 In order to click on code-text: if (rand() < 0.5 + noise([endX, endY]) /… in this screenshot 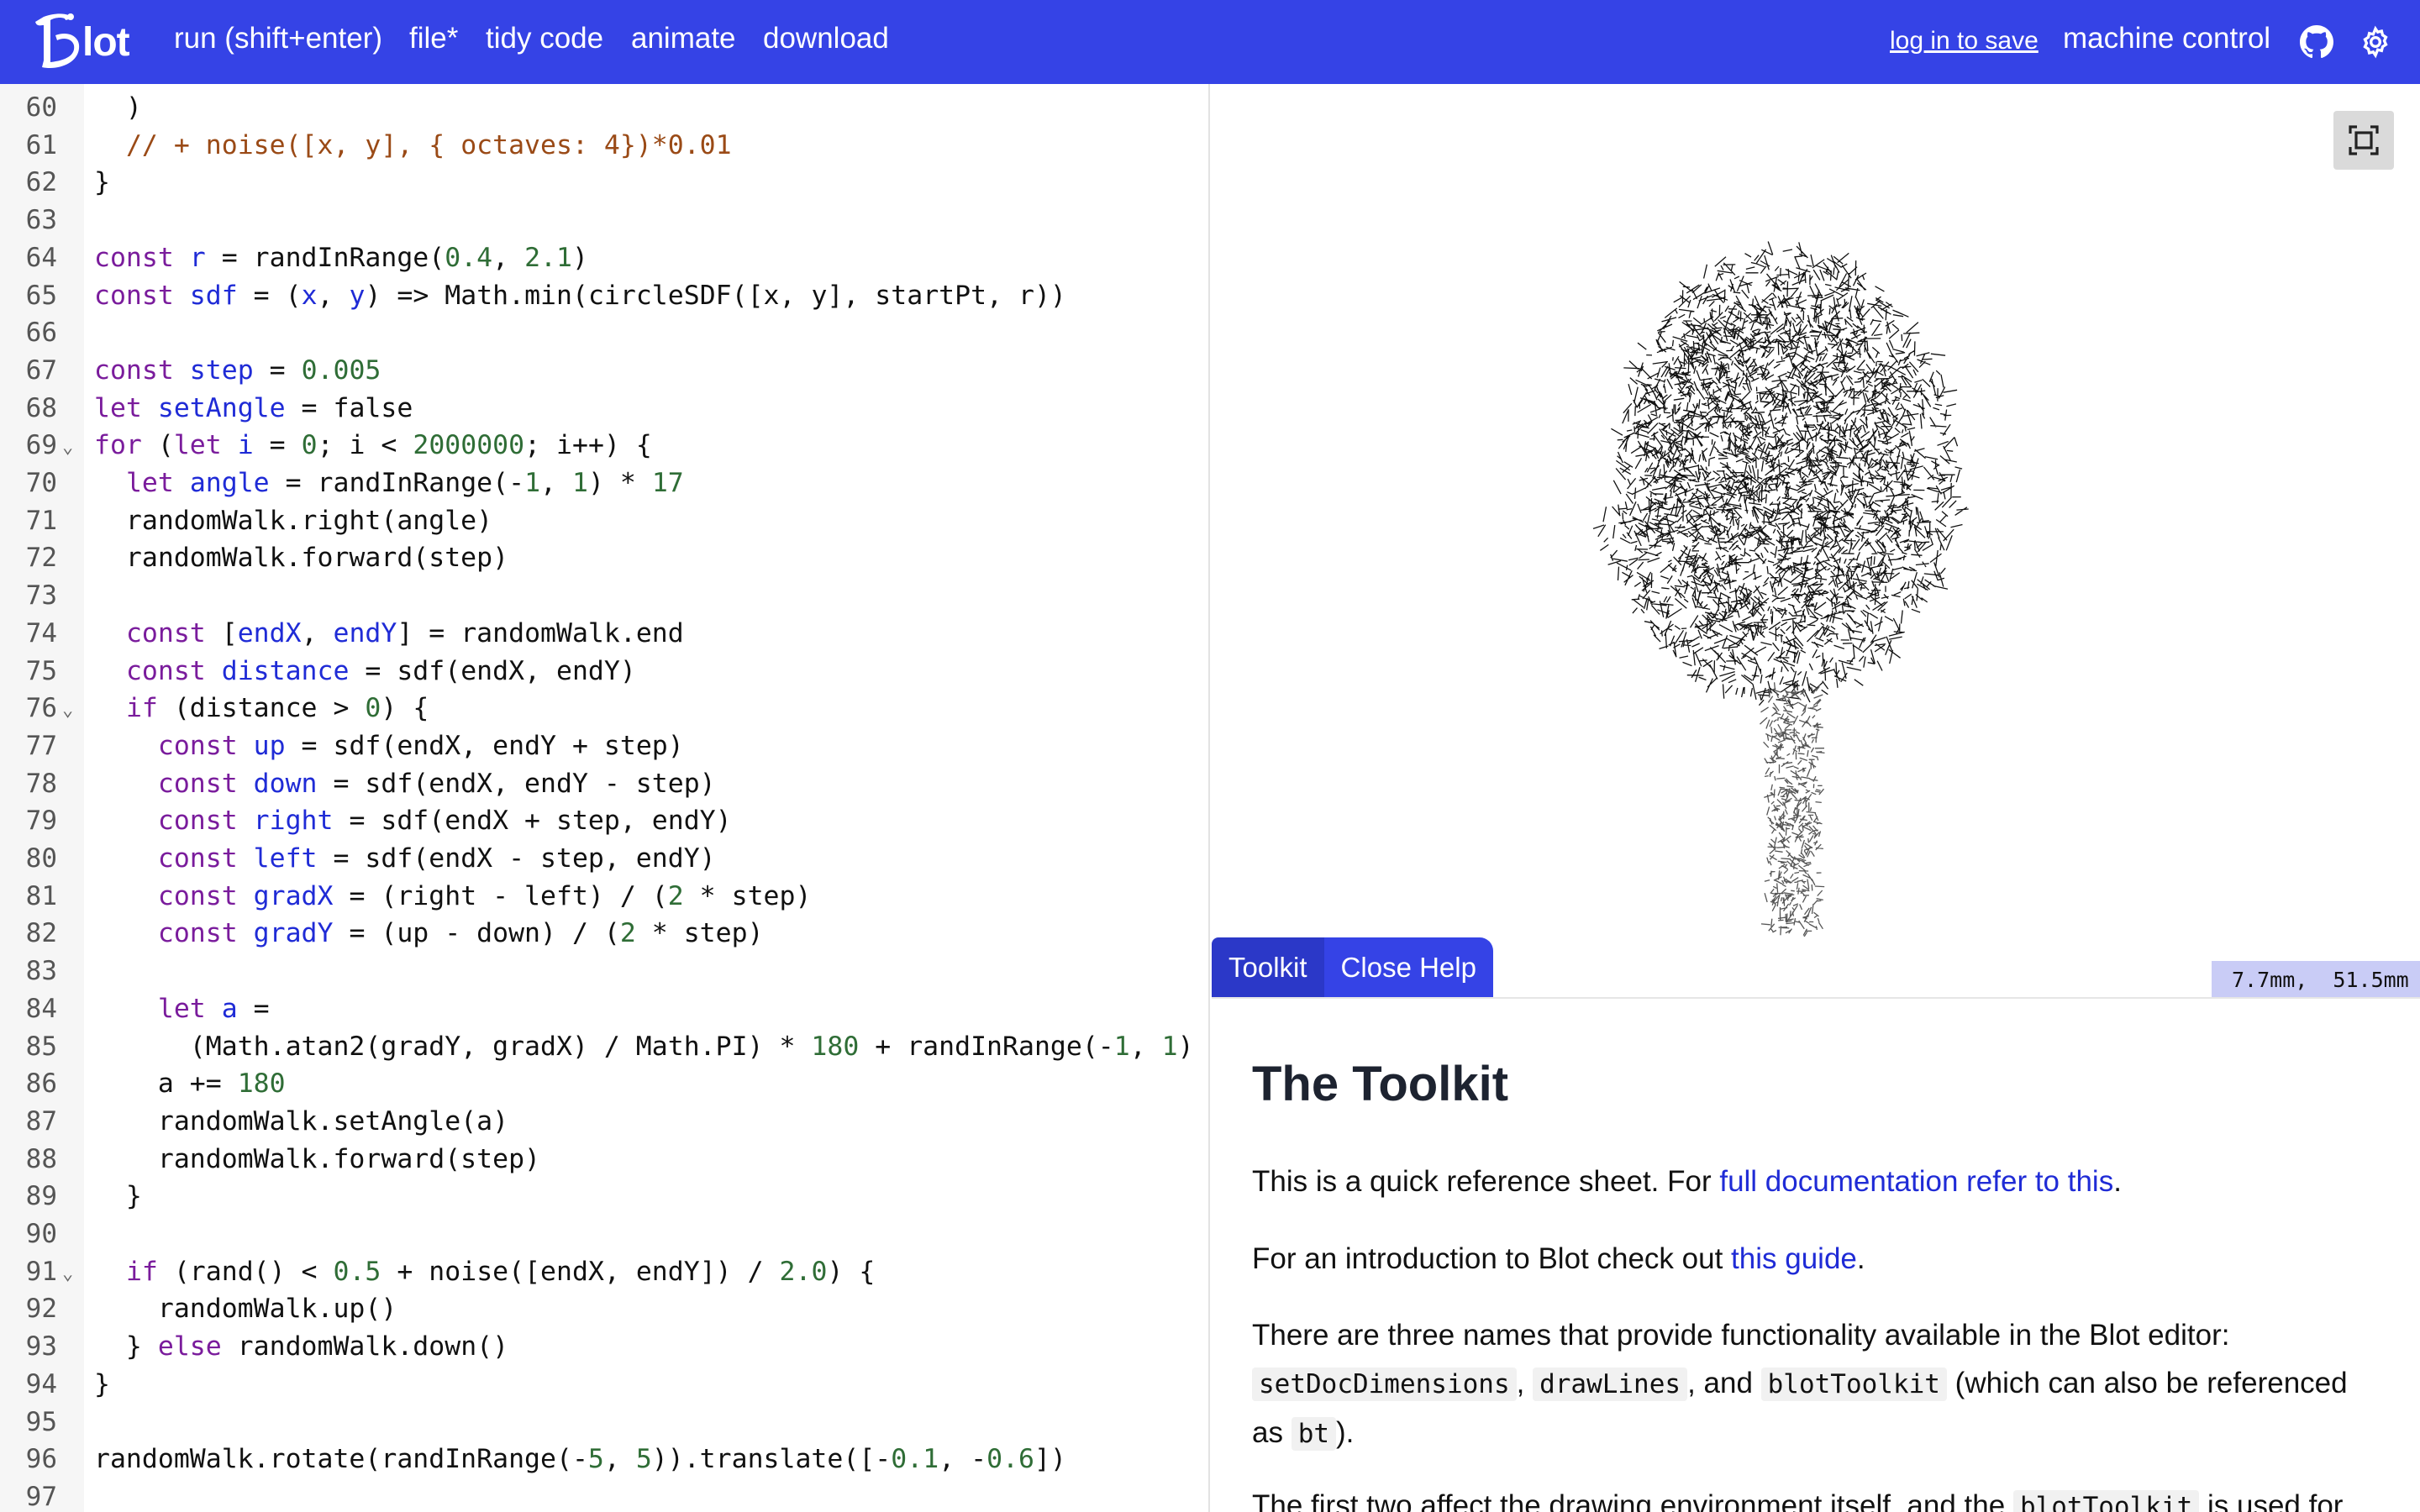, I will do `click(500, 1271)`.